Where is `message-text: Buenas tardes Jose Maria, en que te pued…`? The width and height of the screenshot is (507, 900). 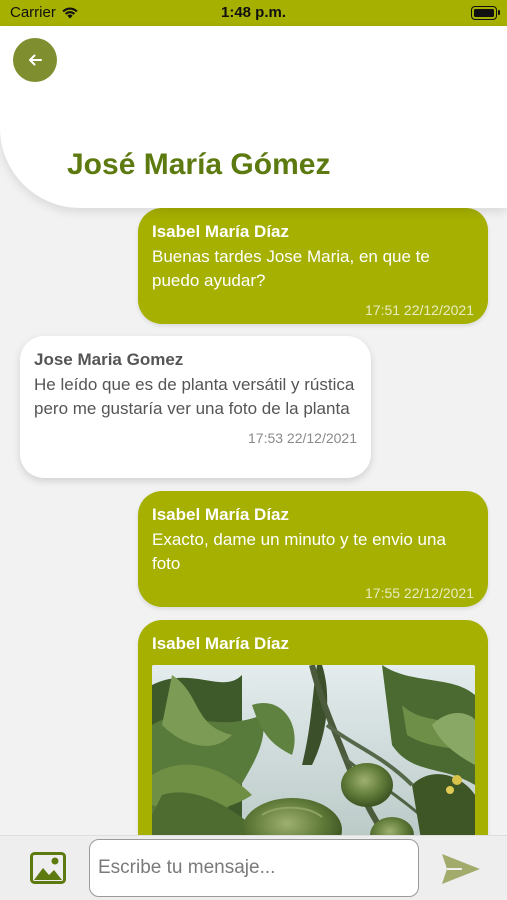 message-text: Buenas tardes Jose Maria, en que te pued… is located at coordinates (291, 268).